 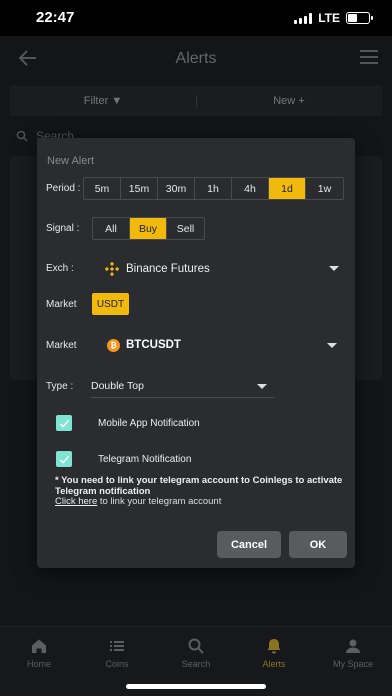 What do you see at coordinates (117, 664) in the screenshot?
I see `nav-coins-label: Coins` at bounding box center [117, 664].